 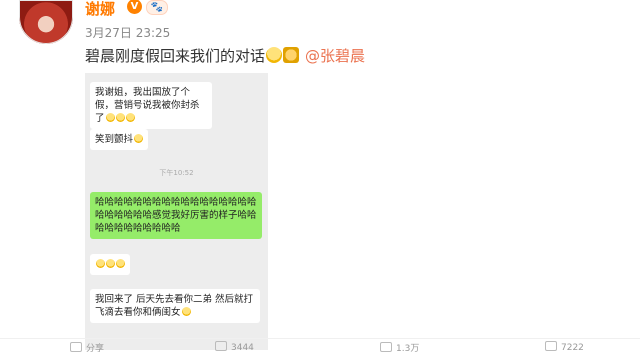 I want to click on laughing-cry-icon, so click(x=274, y=55).